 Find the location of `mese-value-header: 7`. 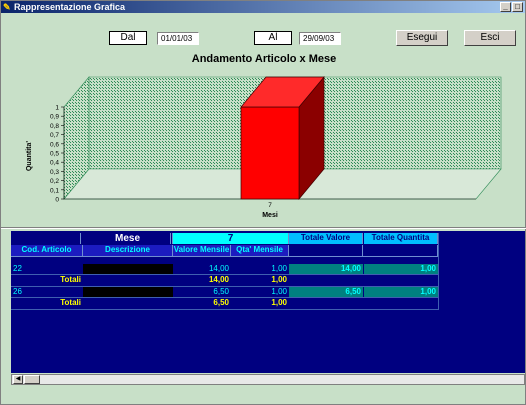

mese-value-header: 7 is located at coordinates (231, 238).